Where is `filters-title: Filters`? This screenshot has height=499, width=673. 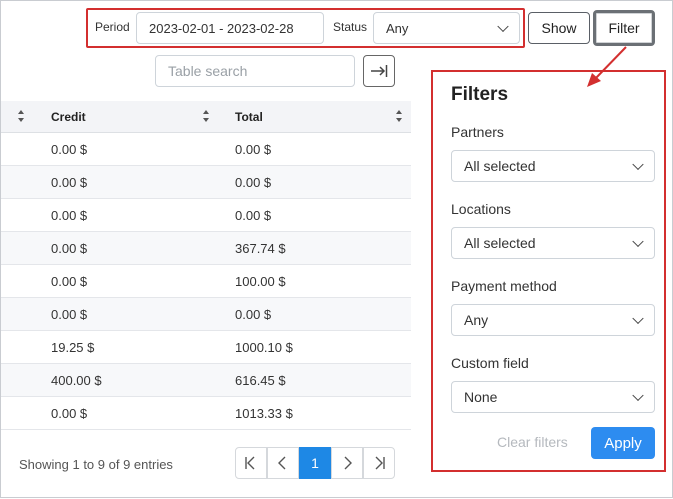 filters-title: Filters is located at coordinates (480, 94).